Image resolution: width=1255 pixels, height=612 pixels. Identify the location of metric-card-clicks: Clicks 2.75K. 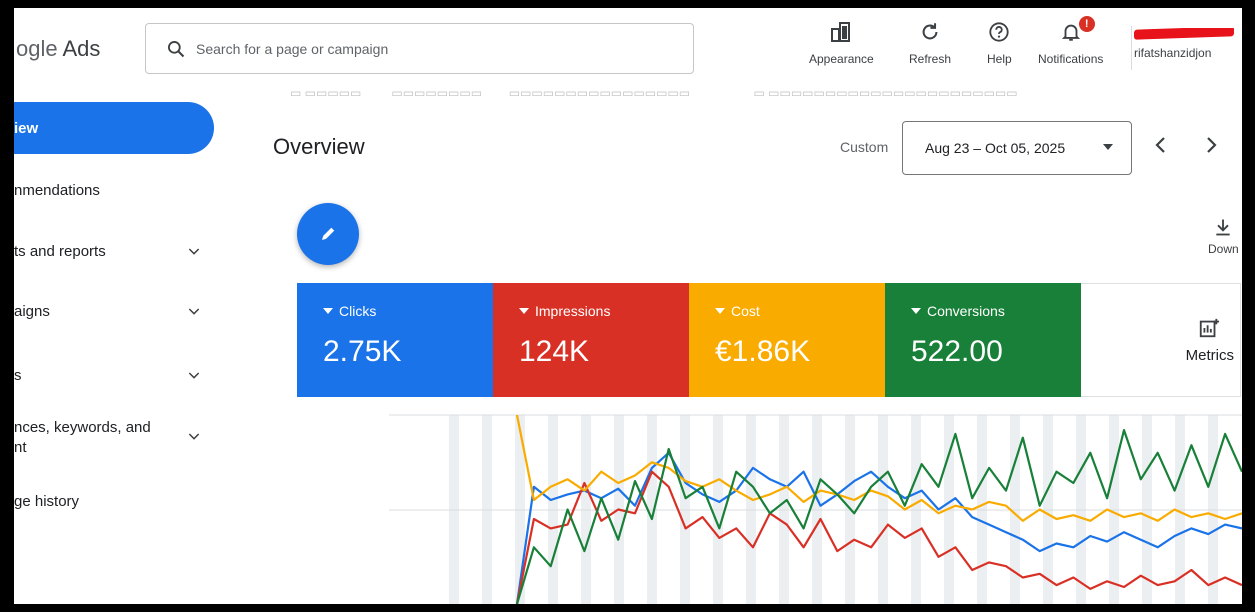
(395, 340).